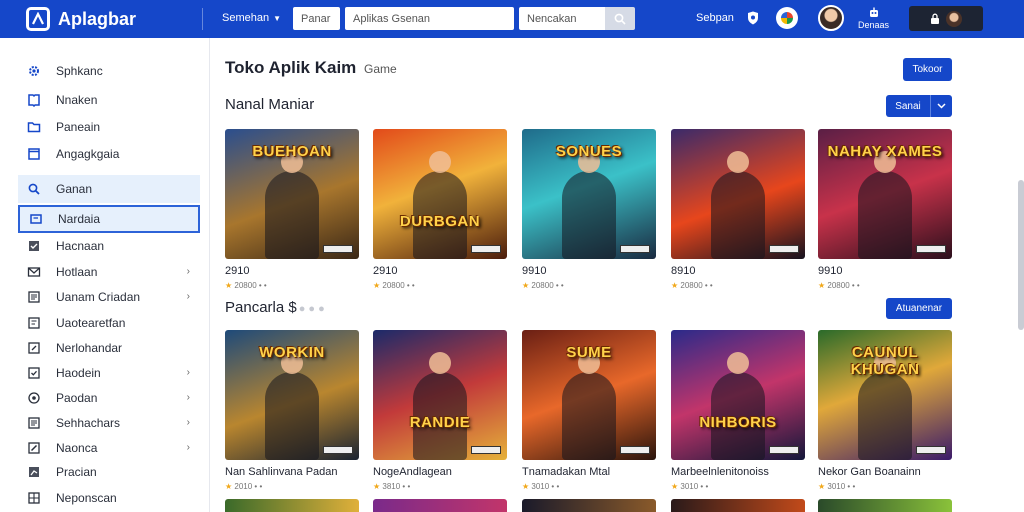  Describe the element at coordinates (250, 285) in the screenshot. I see `game-meta-value: 20800 • •` at that location.